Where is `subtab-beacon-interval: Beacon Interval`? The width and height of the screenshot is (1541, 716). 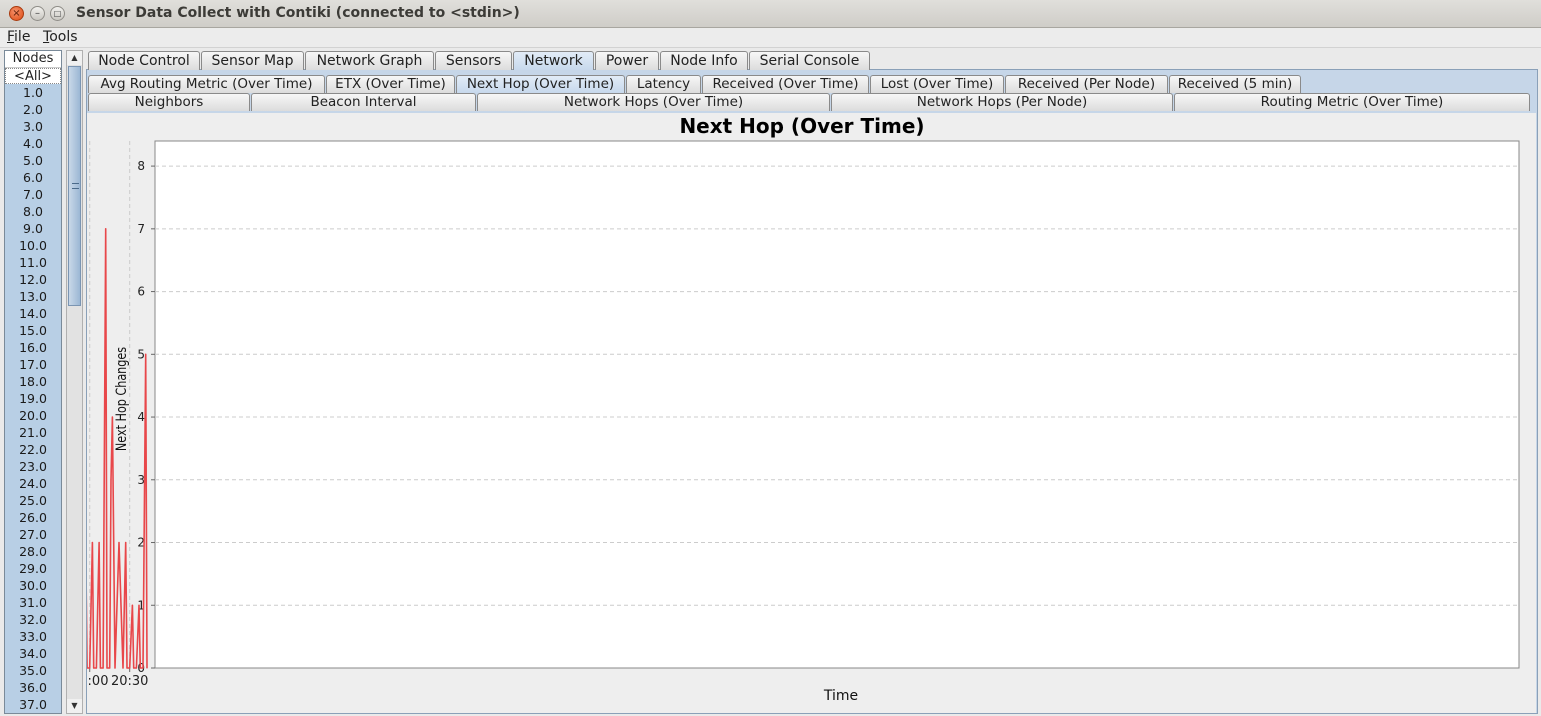 subtab-beacon-interval: Beacon Interval is located at coordinates (363, 102).